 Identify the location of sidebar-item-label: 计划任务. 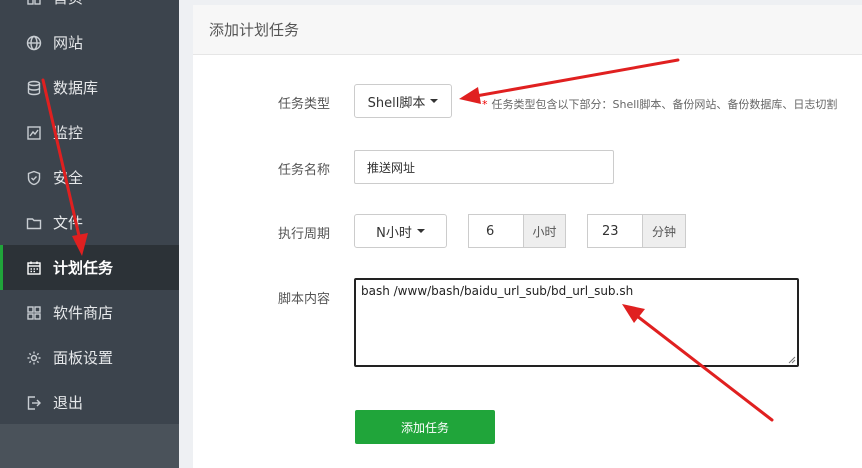
(83, 268).